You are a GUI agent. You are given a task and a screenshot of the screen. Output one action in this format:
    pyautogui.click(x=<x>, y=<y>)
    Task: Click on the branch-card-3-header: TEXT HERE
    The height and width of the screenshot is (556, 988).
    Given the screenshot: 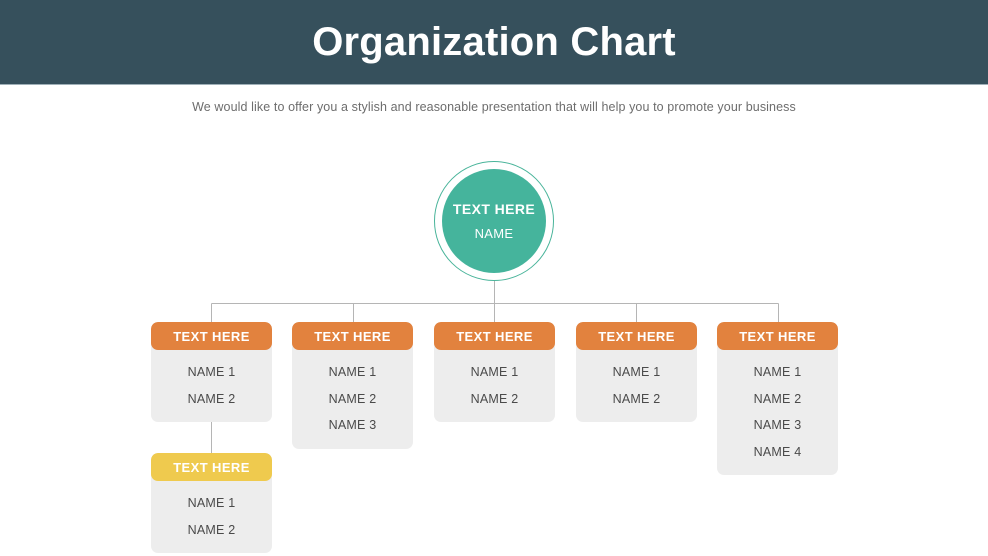 What is the action you would take?
    pyautogui.click(x=494, y=336)
    